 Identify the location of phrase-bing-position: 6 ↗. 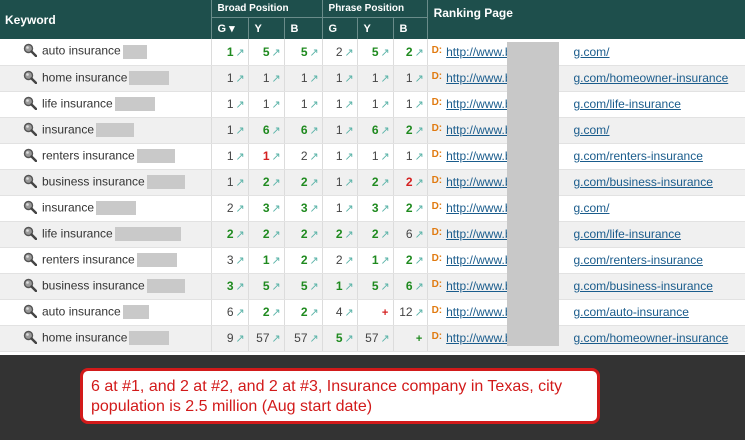
(410, 234).